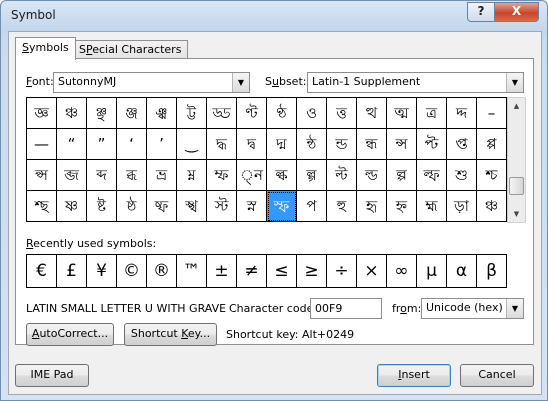  I want to click on symbol-cell: ট্ট, so click(192, 113).